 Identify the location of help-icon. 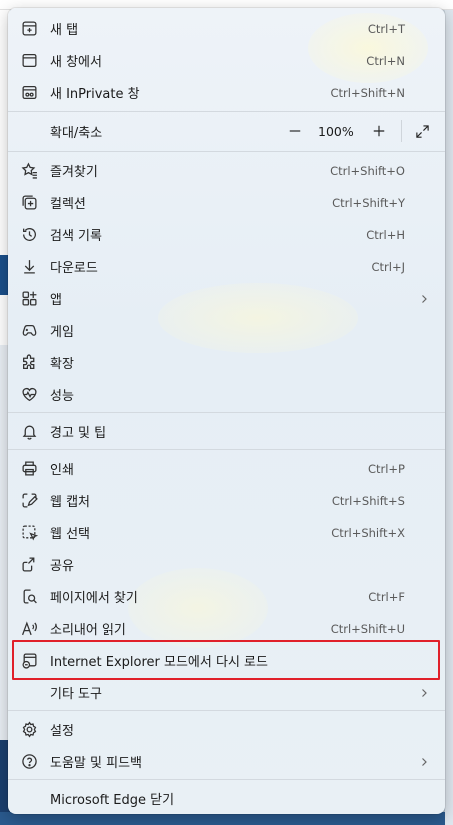
(29, 762).